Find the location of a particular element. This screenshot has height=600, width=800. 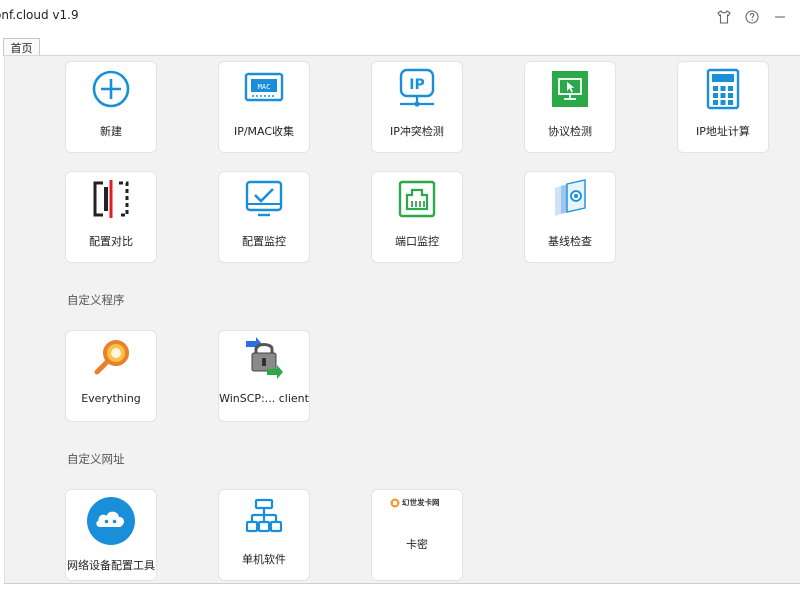

minimize-icon is located at coordinates (780, 17).